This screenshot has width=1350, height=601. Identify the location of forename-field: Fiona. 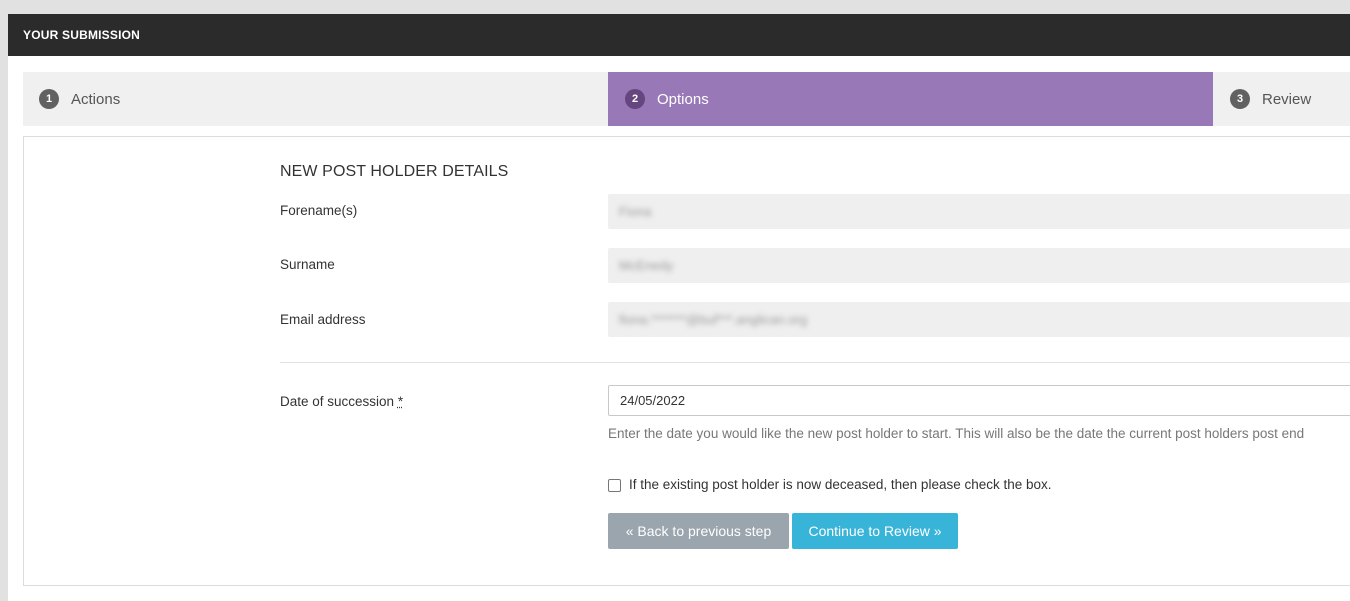
(979, 211).